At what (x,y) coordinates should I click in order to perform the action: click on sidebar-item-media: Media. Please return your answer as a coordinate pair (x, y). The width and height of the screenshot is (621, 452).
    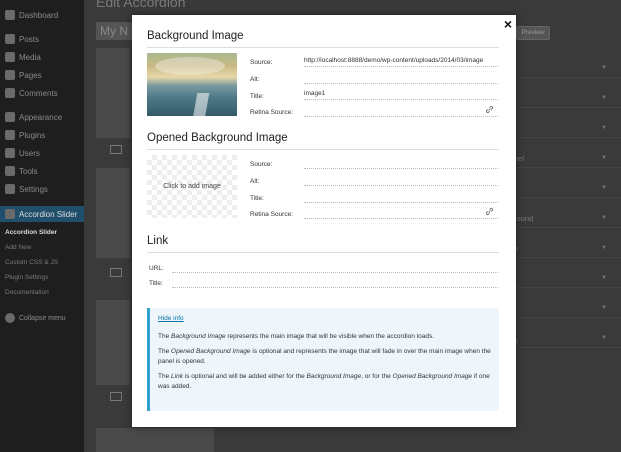
    Looking at the image, I should click on (42, 57).